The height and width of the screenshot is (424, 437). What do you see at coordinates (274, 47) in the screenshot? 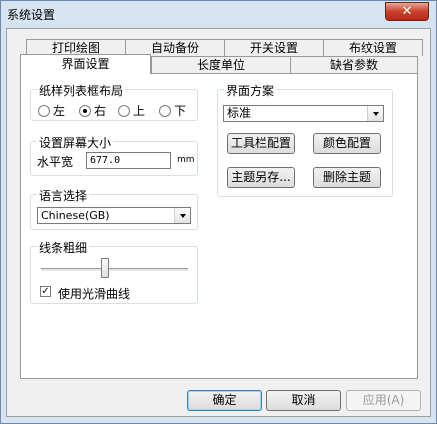
I see `tab-switch: 开关设置` at bounding box center [274, 47].